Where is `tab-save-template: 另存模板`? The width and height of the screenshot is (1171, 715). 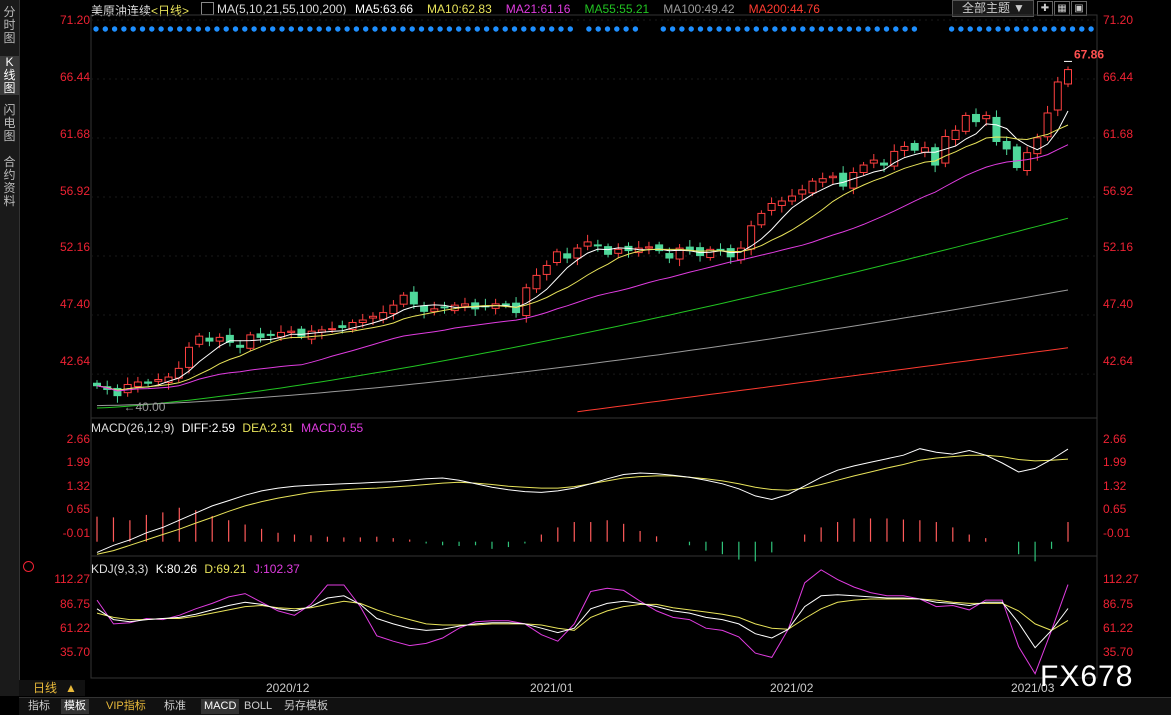 tab-save-template: 另存模板 is located at coordinates (306, 706).